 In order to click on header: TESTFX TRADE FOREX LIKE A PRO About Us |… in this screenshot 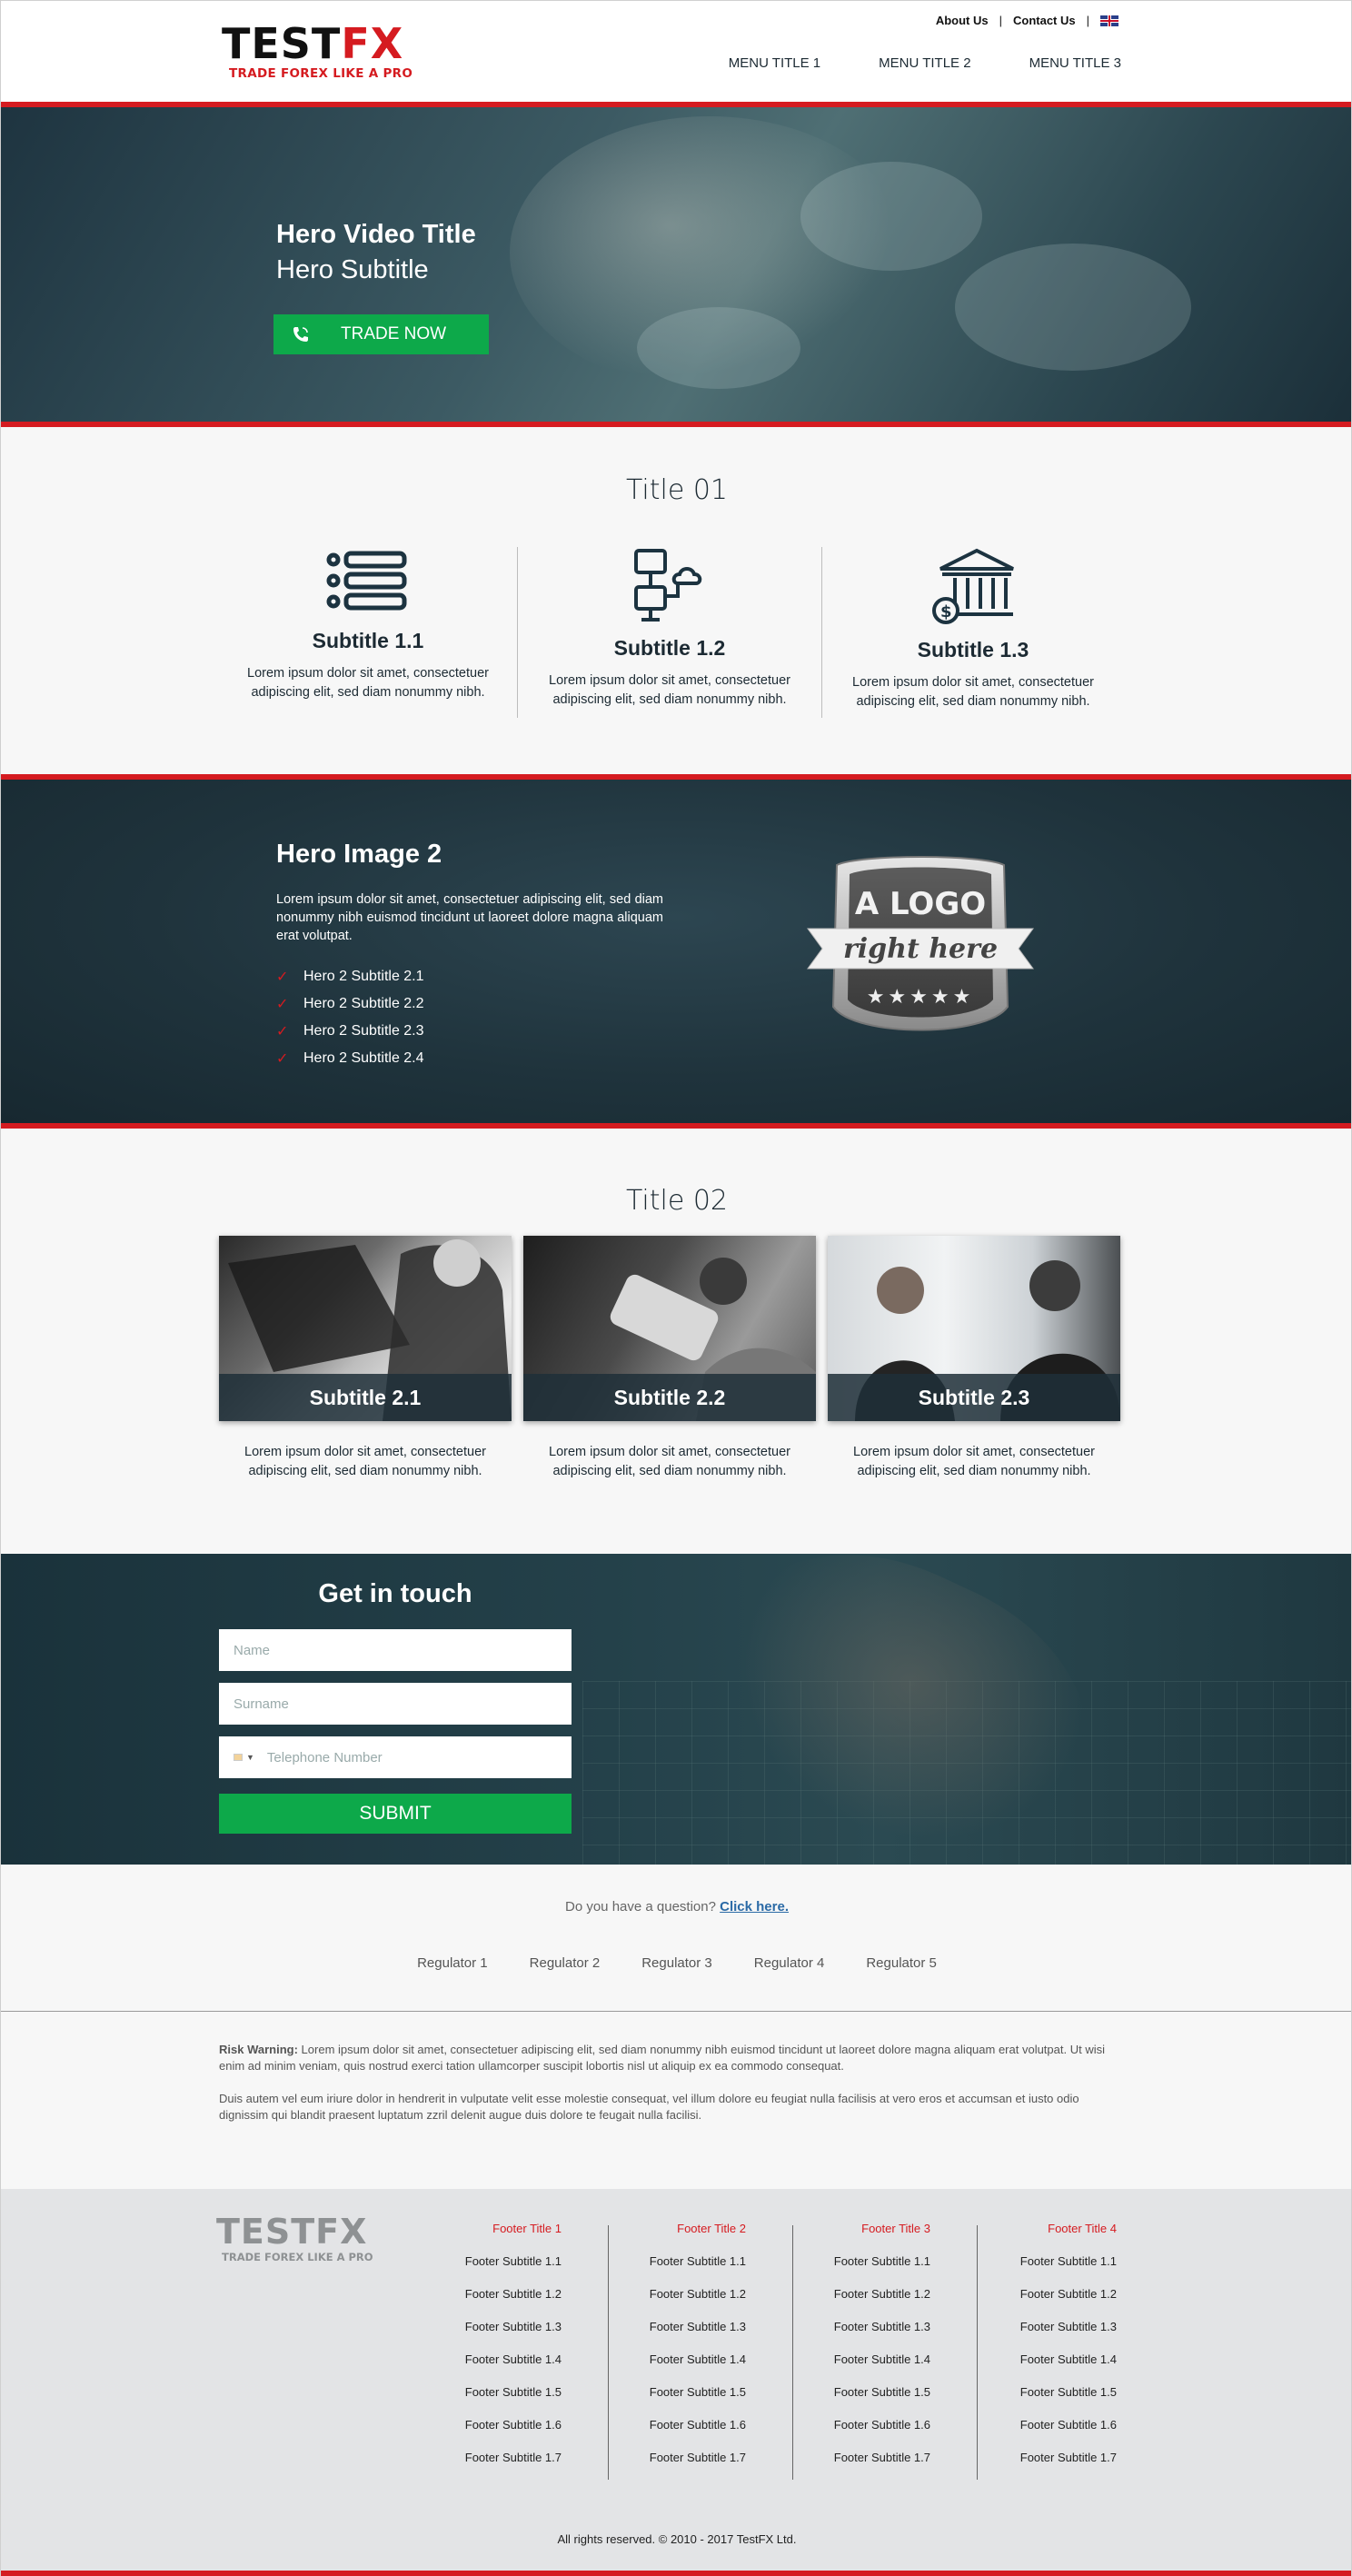, I will do `click(676, 51)`.